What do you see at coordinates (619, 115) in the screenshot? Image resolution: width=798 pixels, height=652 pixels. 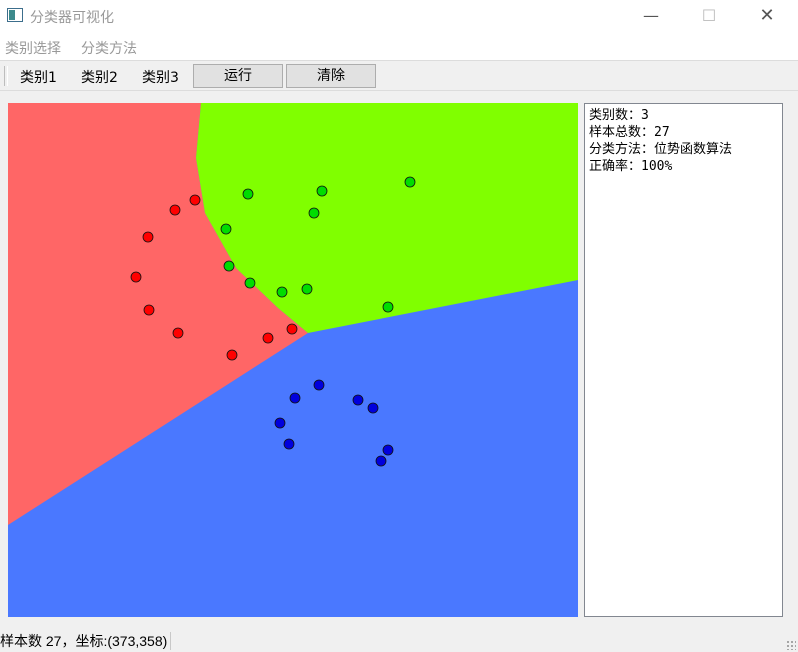 I see `info-class-count: 类别数：3` at bounding box center [619, 115].